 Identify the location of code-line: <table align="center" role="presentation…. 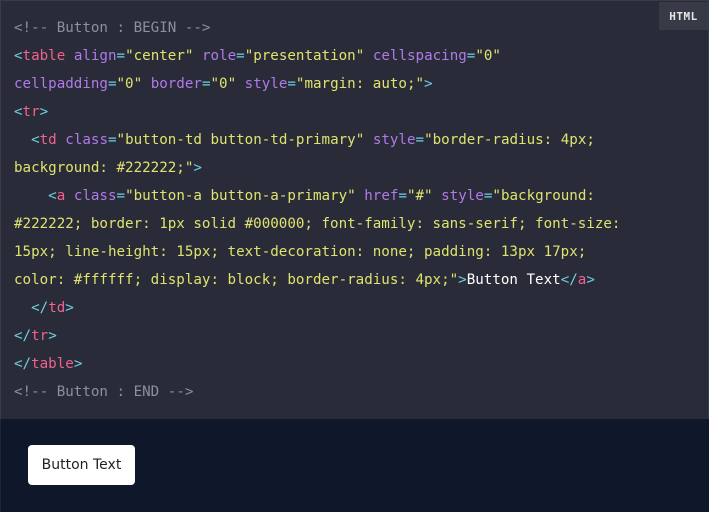
(317, 56).